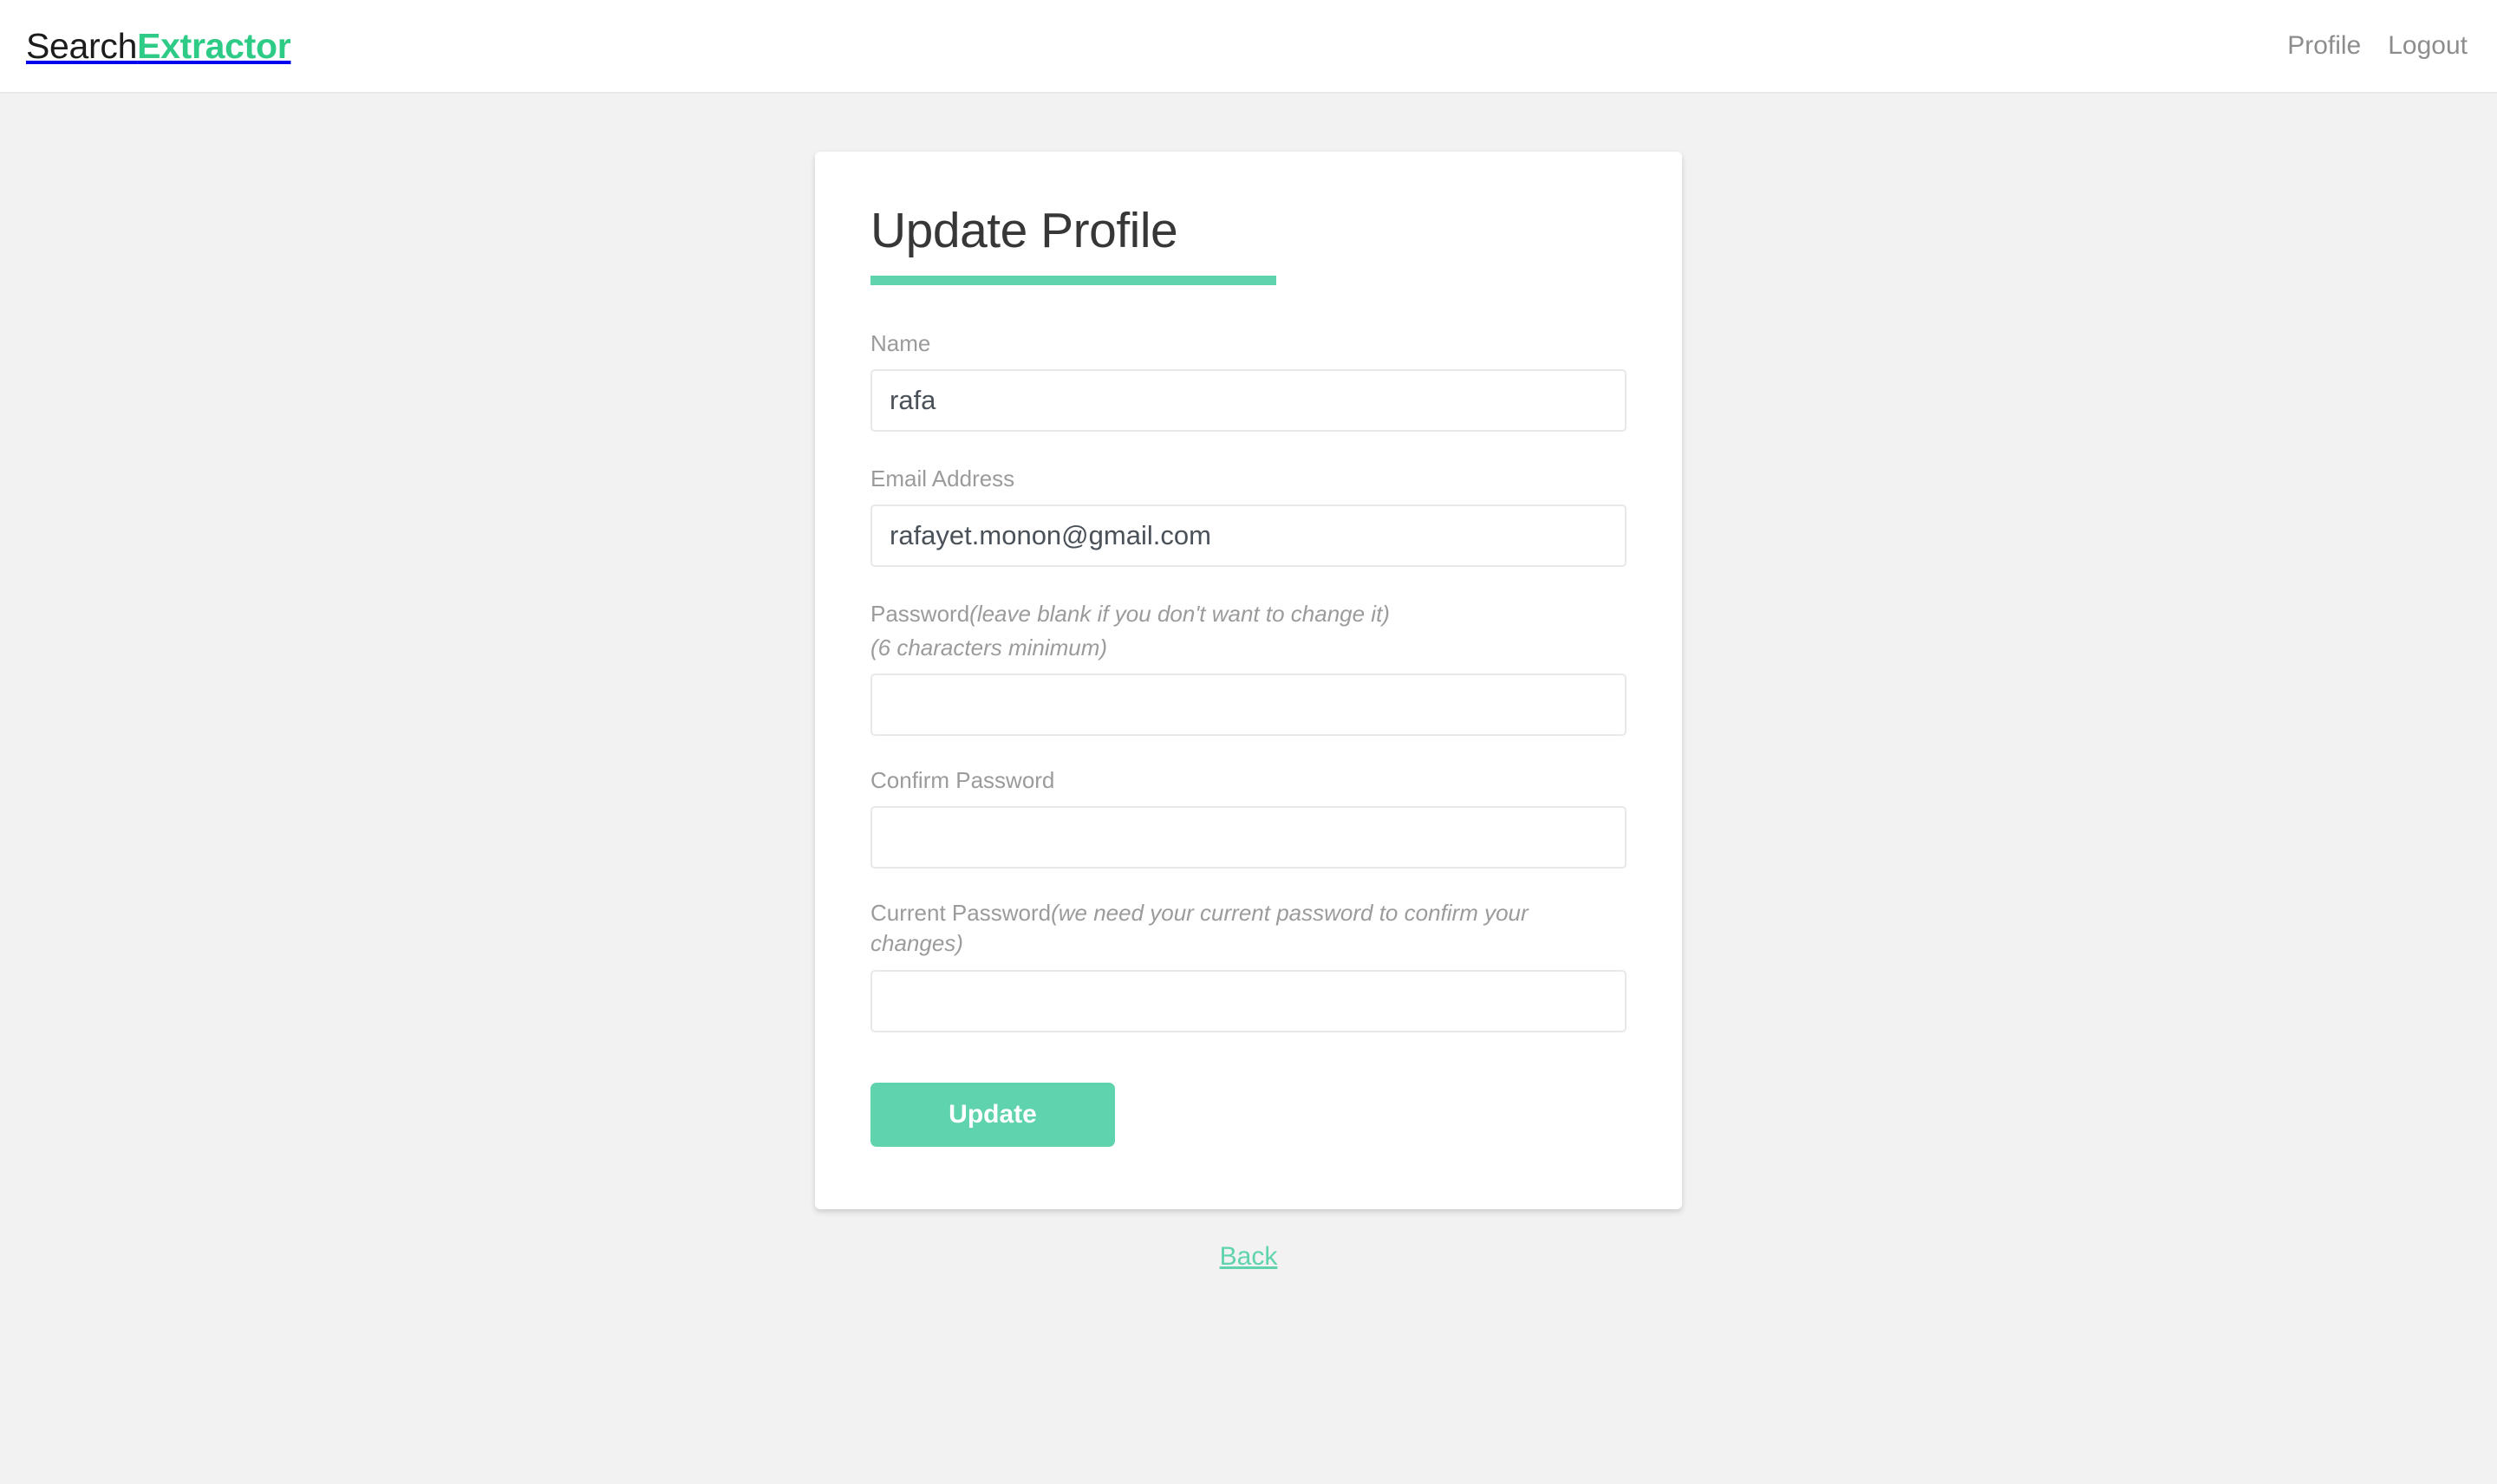 The image size is (2497, 1484). I want to click on page-title: Update Profile, so click(1024, 230).